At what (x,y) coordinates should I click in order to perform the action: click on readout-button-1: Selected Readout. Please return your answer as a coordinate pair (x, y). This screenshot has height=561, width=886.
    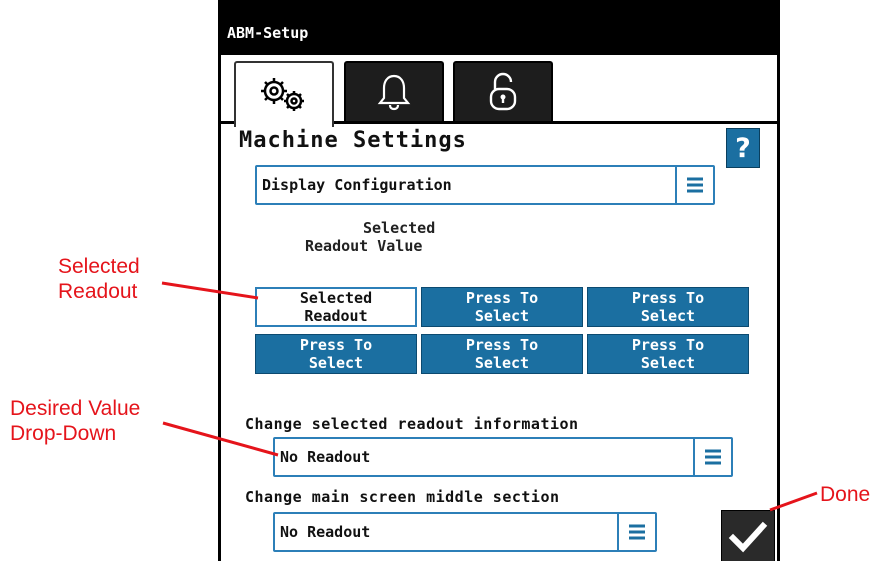
    Looking at the image, I should click on (336, 307).